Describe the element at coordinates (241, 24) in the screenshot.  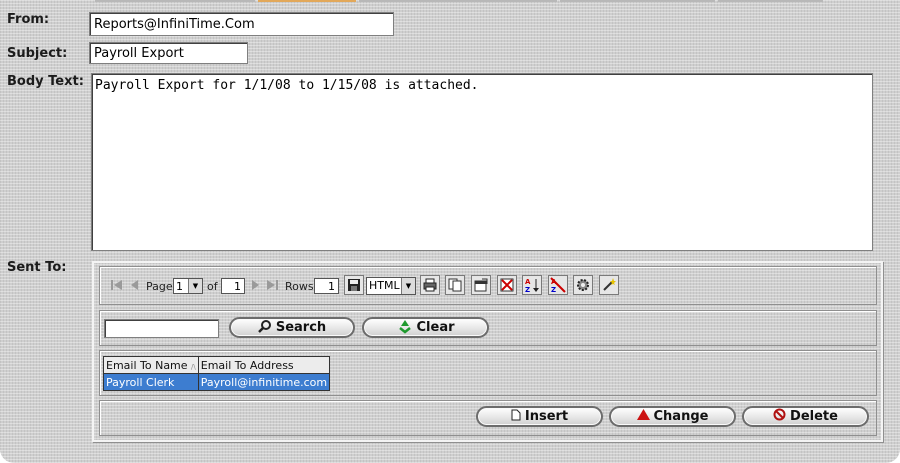
I see `from-field` at that location.